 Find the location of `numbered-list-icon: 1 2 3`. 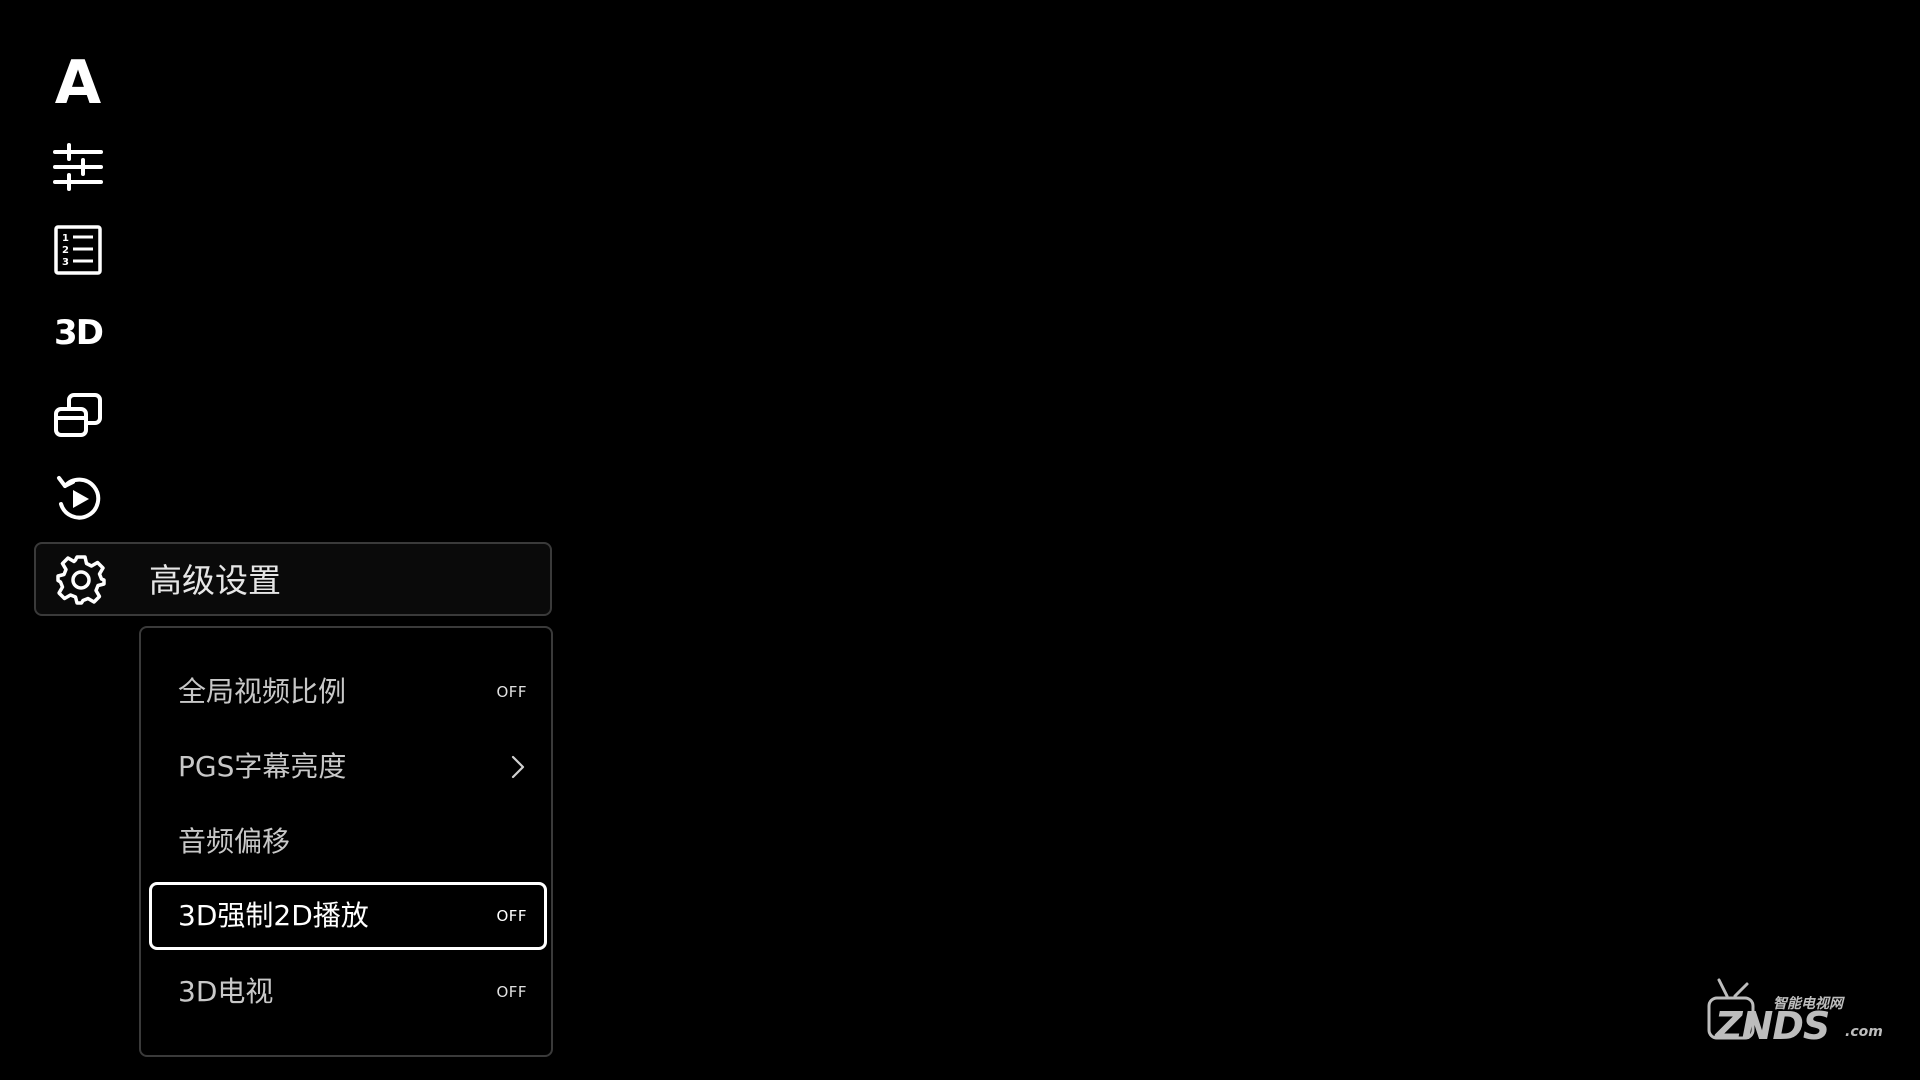

numbered-list-icon: 1 2 3 is located at coordinates (78, 250).